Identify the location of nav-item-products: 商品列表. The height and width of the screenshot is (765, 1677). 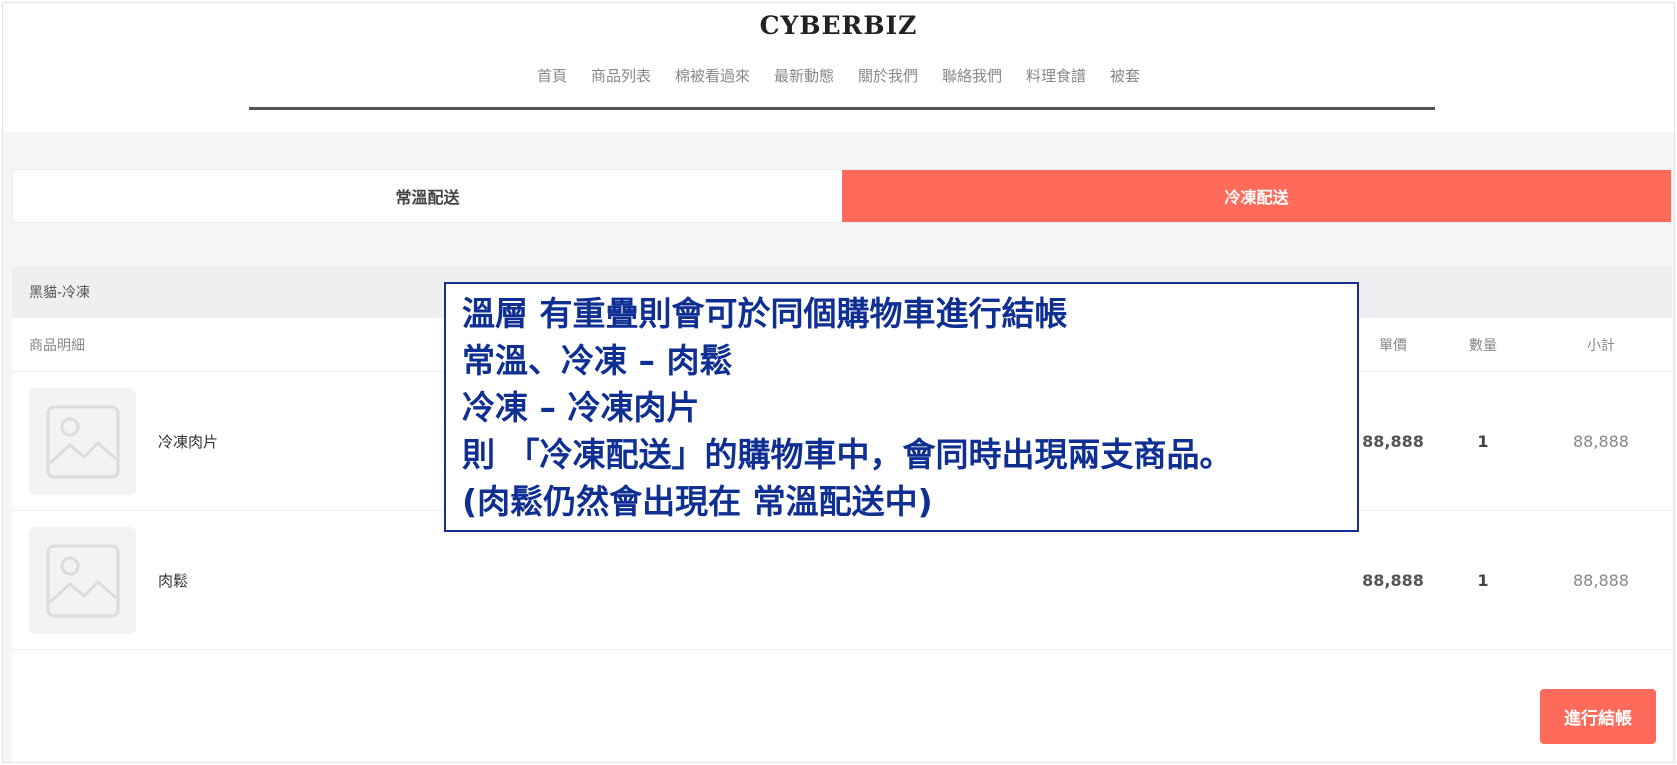
(621, 75).